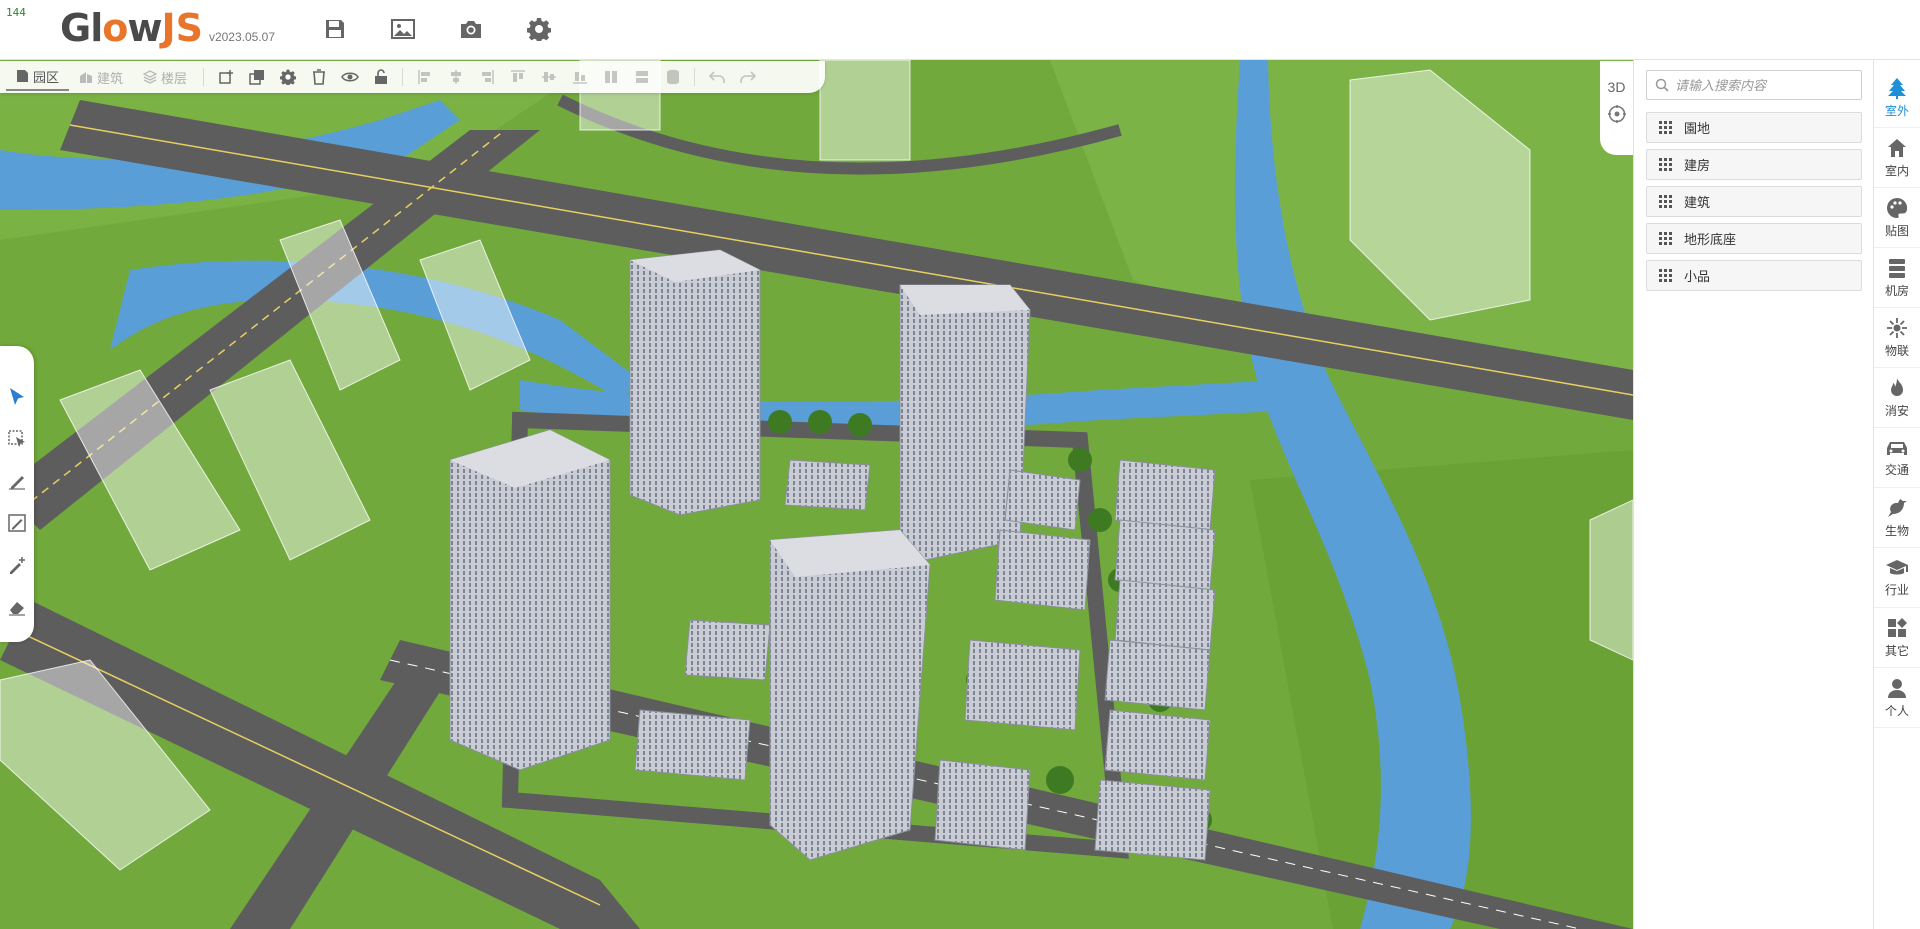 This screenshot has height=929, width=1920. What do you see at coordinates (486, 77) in the screenshot?
I see `align-right-button` at bounding box center [486, 77].